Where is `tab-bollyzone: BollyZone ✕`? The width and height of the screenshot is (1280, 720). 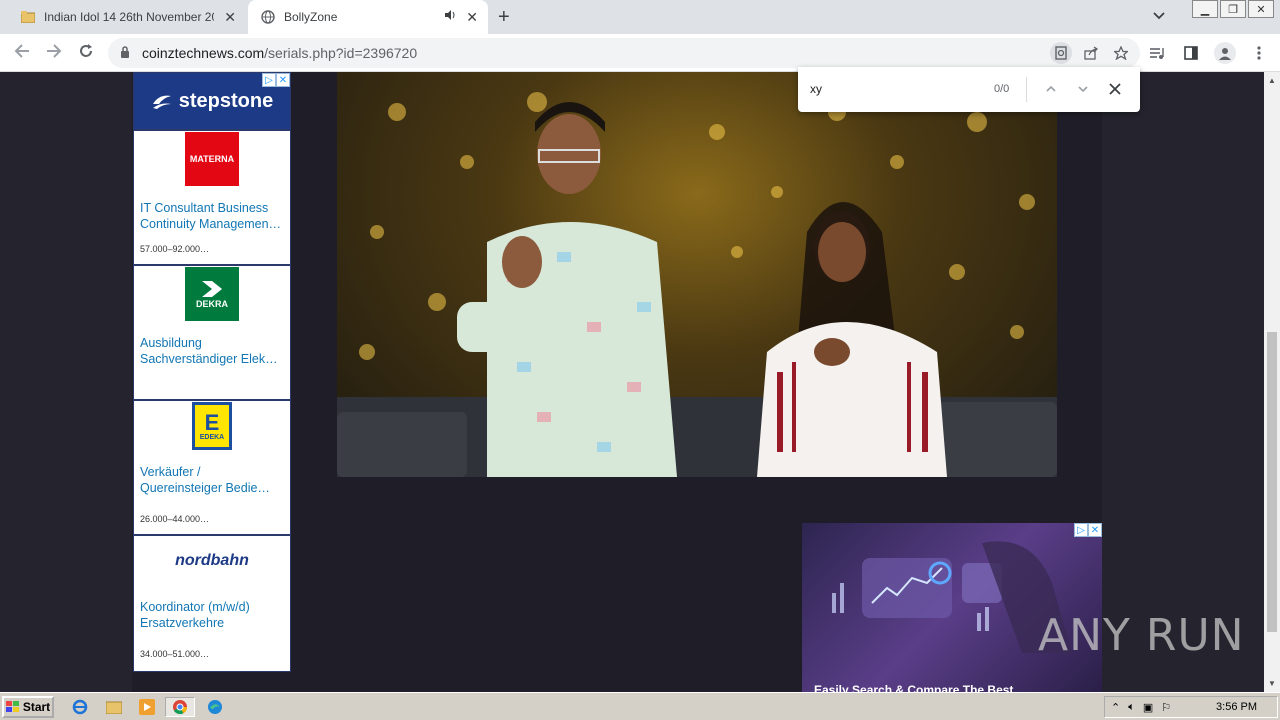
tab-bollyzone: BollyZone ✕ is located at coordinates (368, 17).